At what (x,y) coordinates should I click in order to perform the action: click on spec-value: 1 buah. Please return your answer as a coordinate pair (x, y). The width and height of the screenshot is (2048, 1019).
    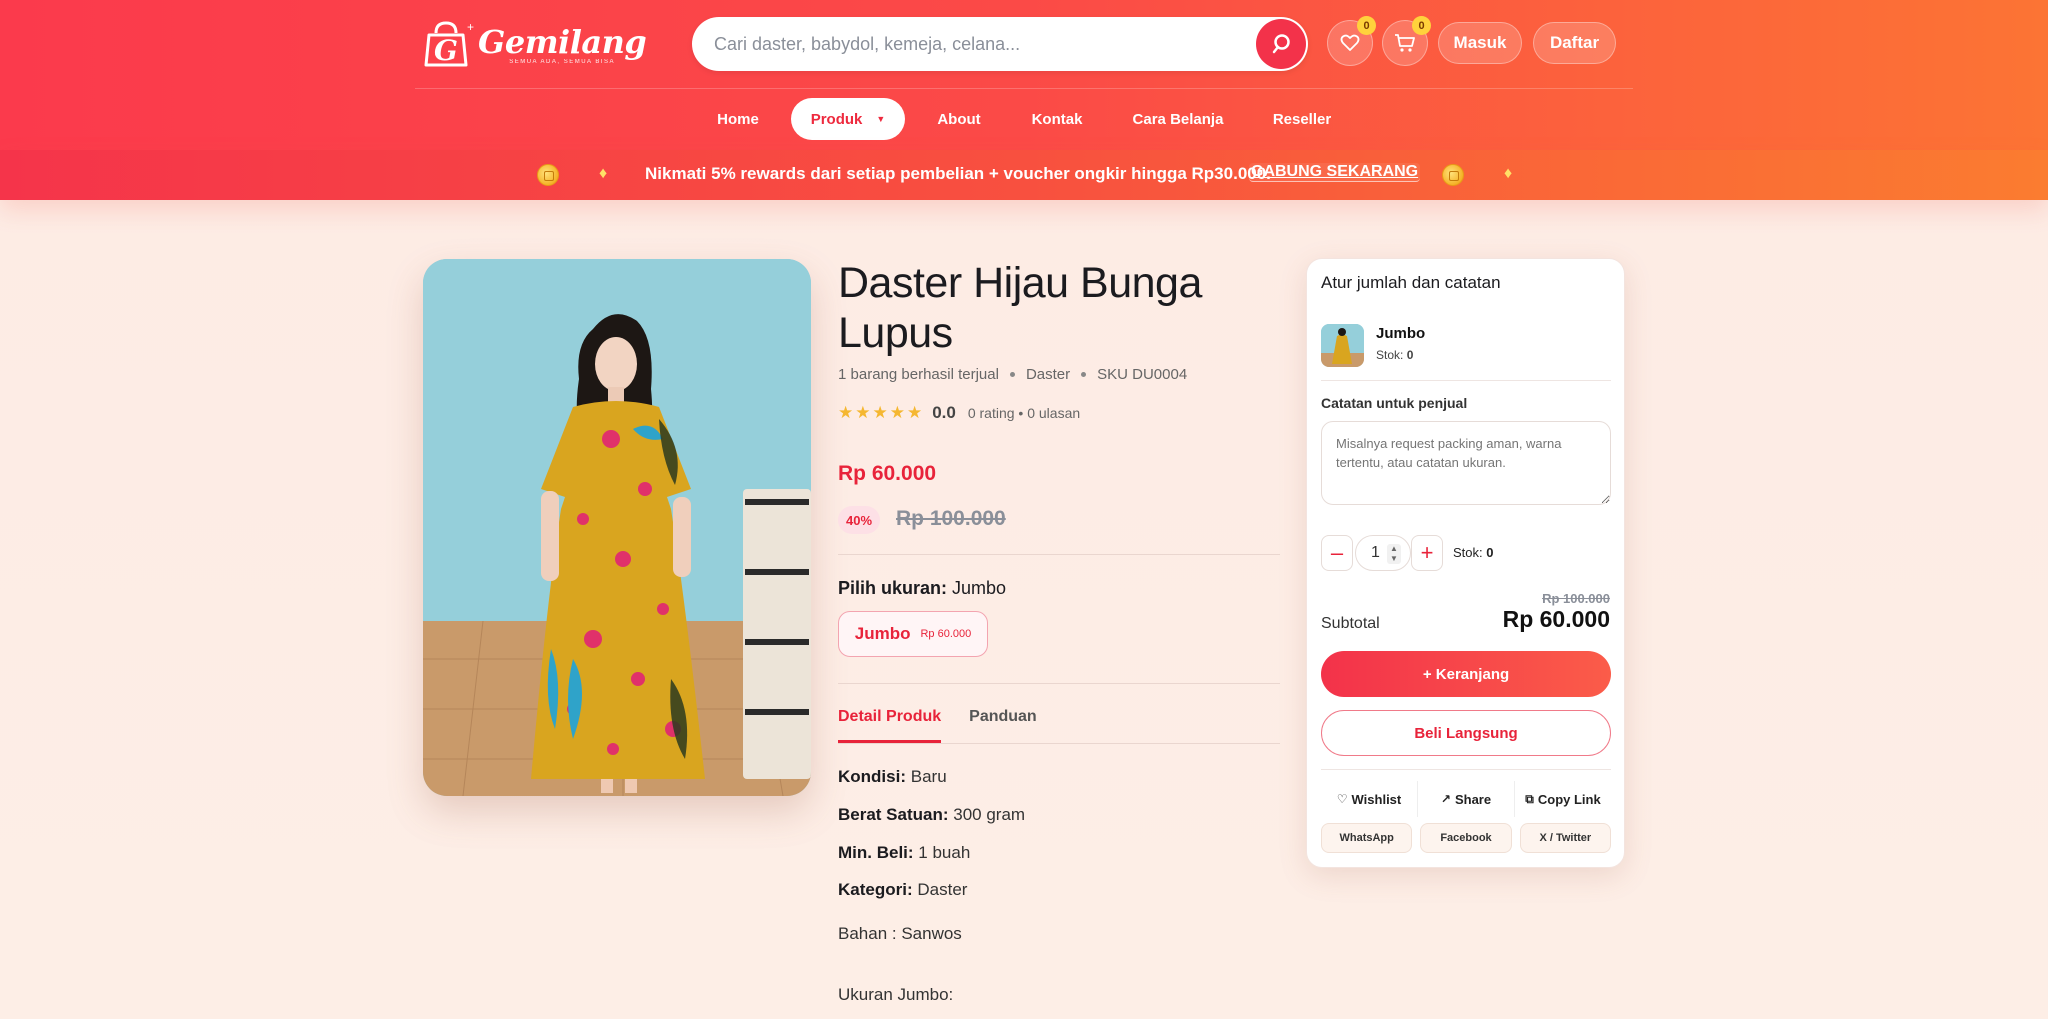
    Looking at the image, I should click on (944, 852).